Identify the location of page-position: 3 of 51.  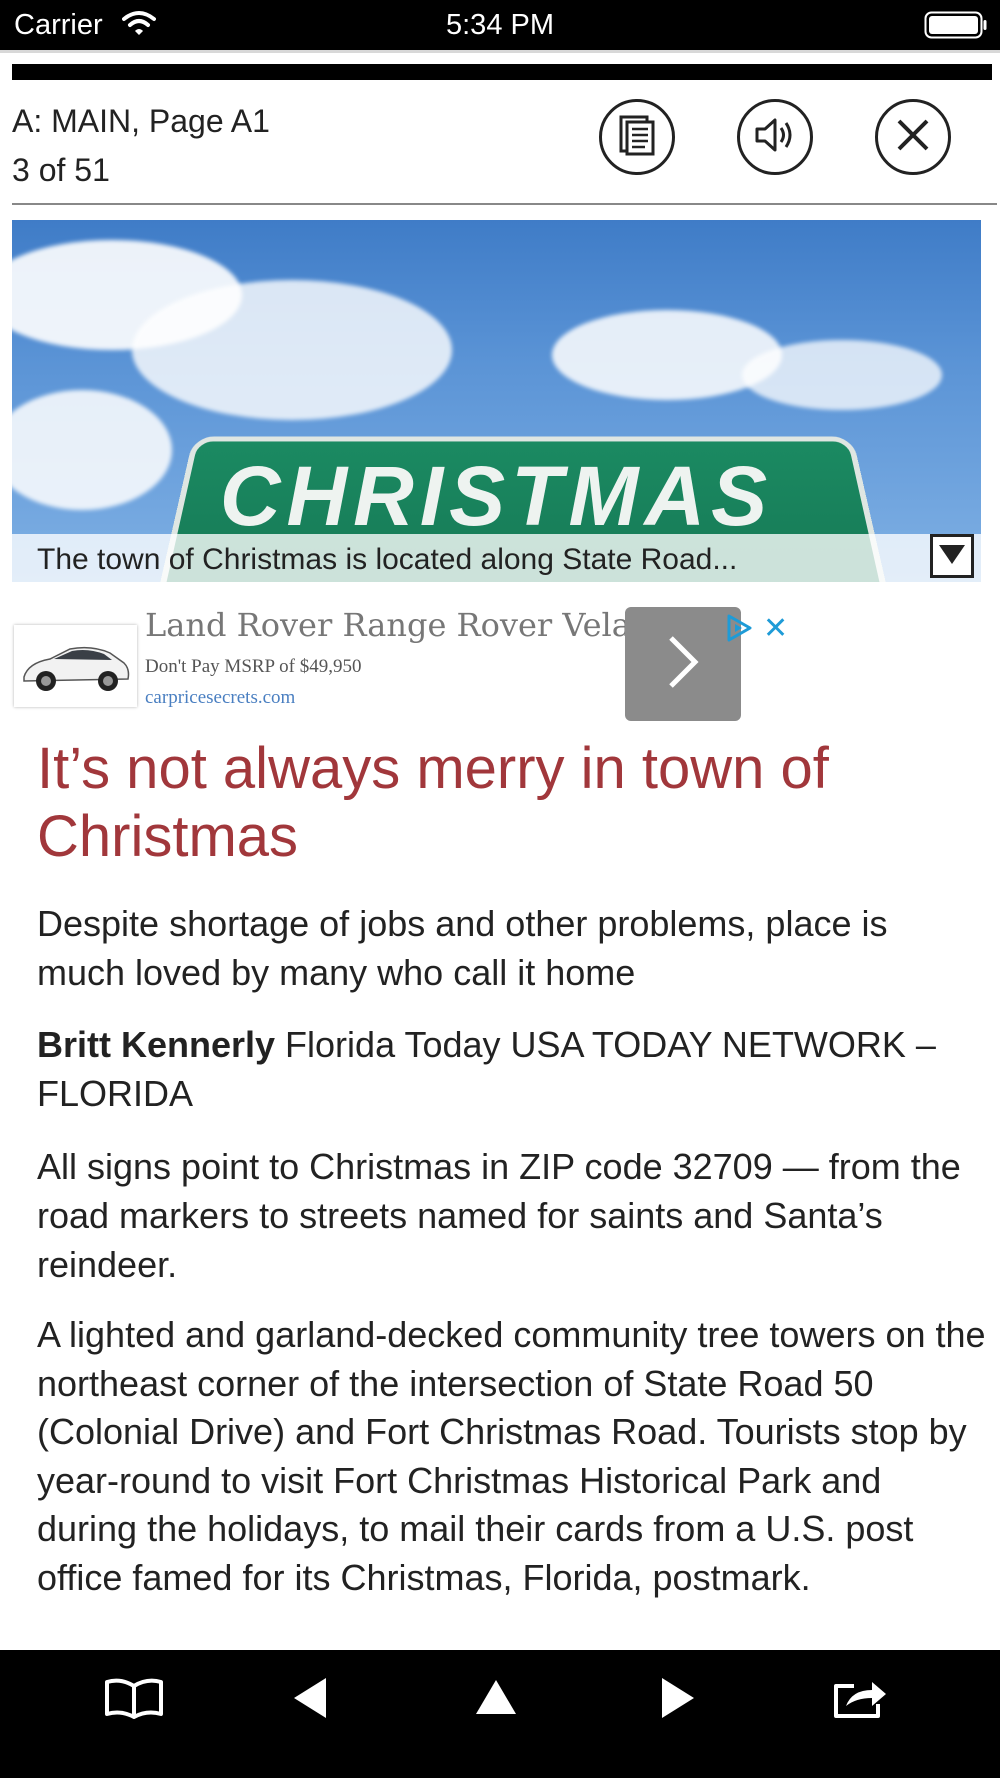
(61, 170).